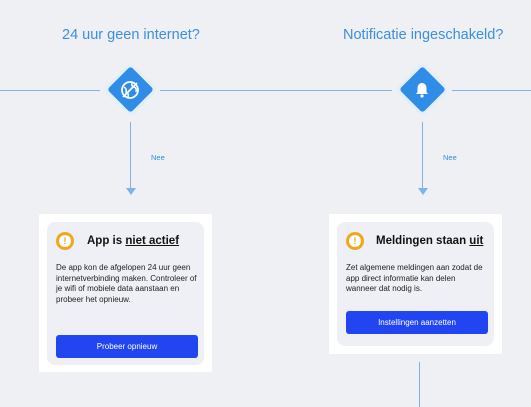 This screenshot has width=531, height=407. I want to click on continuation-line, so click(419, 384).